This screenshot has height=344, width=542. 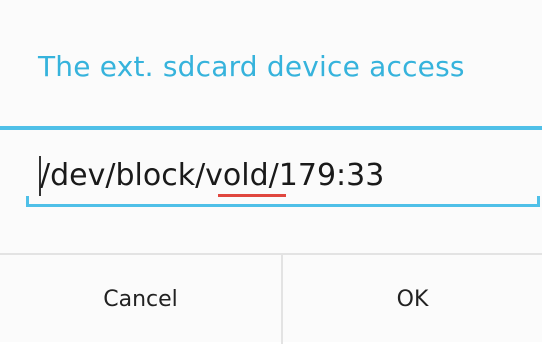 What do you see at coordinates (140, 299) in the screenshot?
I see `cancel-button: Cancel` at bounding box center [140, 299].